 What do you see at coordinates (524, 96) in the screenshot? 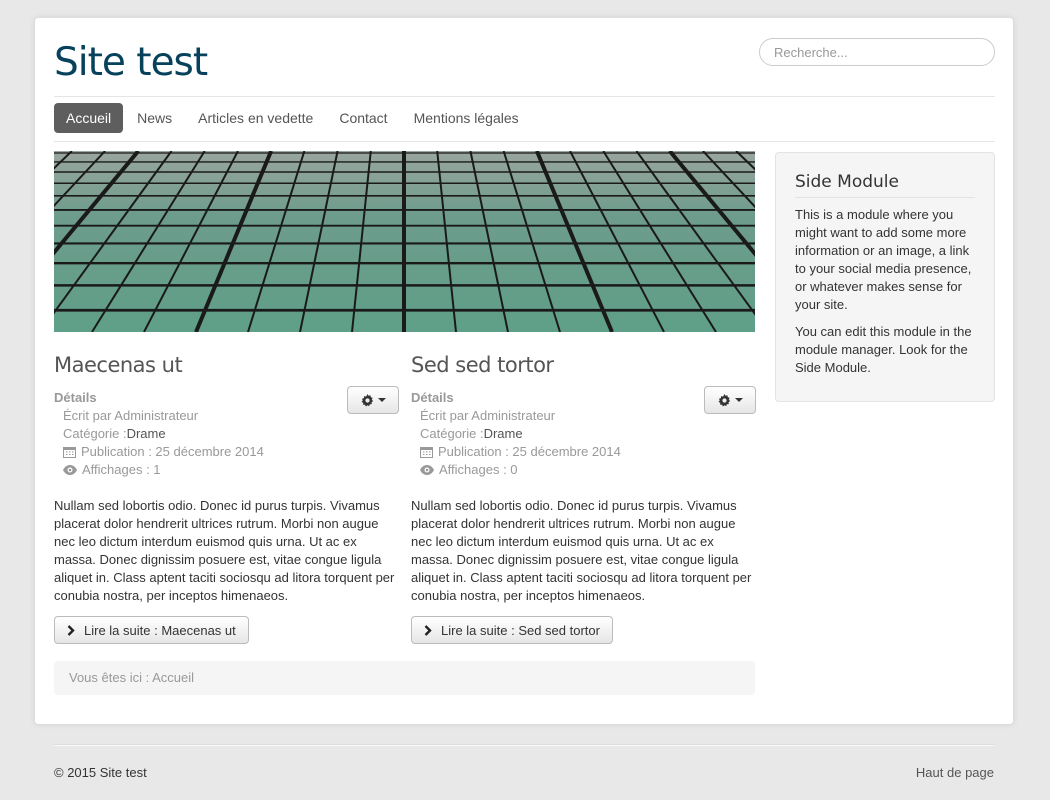
I see `header-divider` at bounding box center [524, 96].